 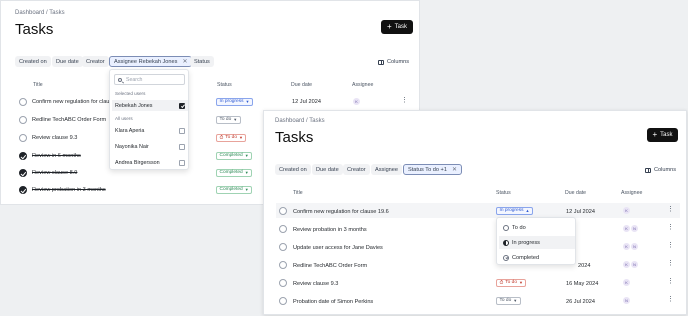 I want to click on task-title: Confirm new regulation for clause 19.6, so click(x=341, y=212).